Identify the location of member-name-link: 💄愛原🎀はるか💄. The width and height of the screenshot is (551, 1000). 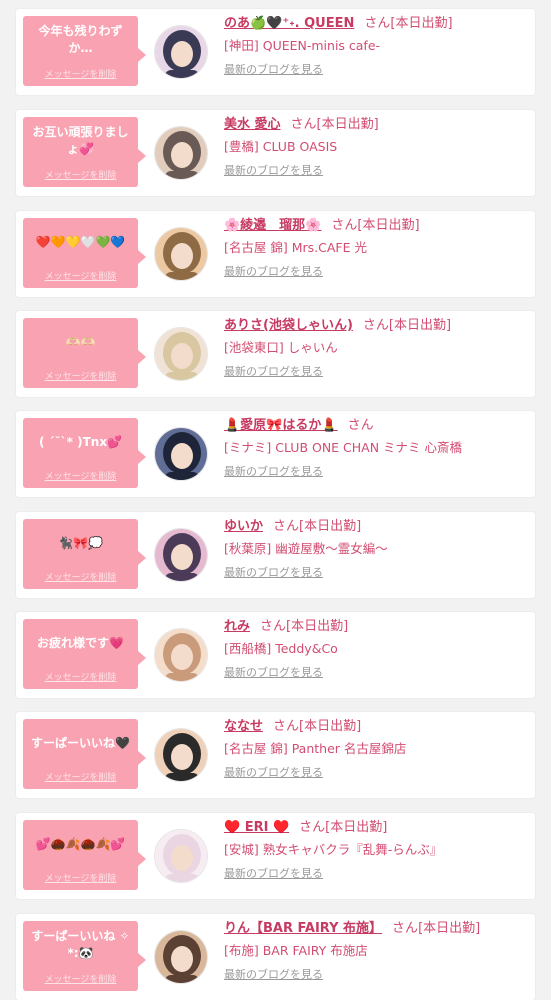
(281, 425).